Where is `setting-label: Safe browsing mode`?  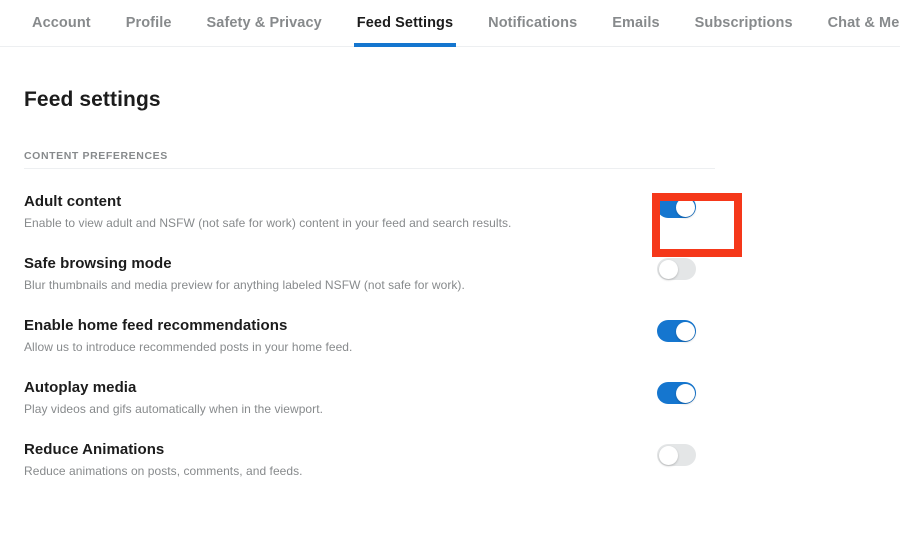 setting-label: Safe browsing mode is located at coordinates (98, 263).